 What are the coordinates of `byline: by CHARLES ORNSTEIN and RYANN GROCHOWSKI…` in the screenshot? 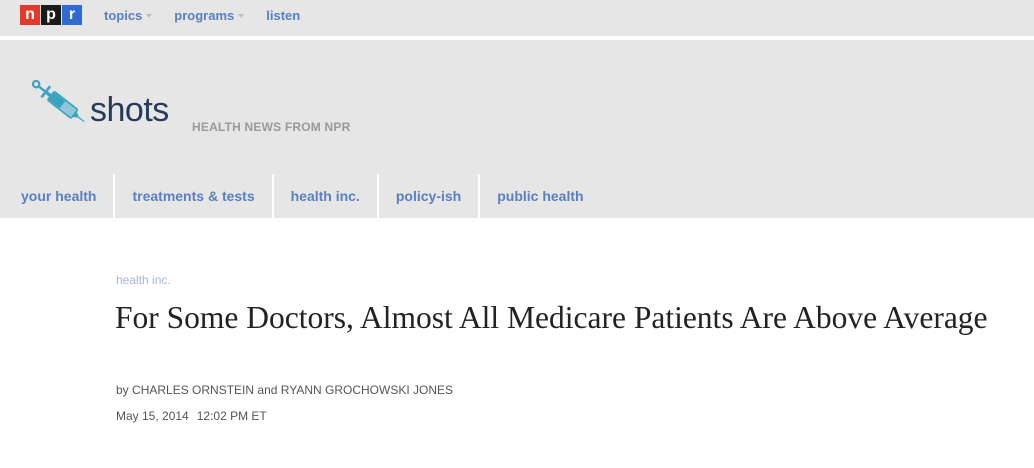 It's located at (284, 390).